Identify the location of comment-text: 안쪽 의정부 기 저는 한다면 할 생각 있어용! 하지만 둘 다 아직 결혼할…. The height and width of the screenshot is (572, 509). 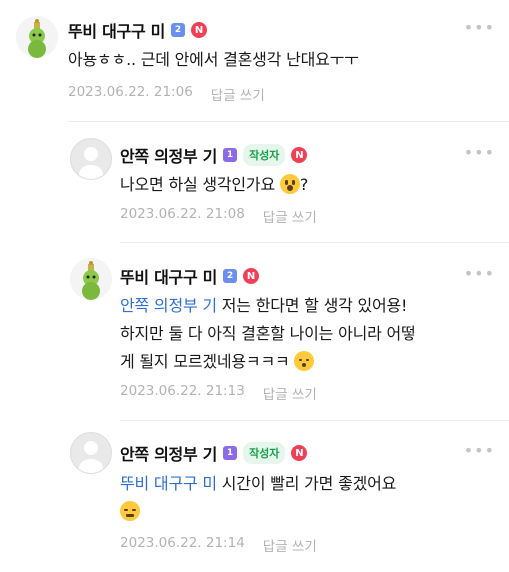
(268, 333).